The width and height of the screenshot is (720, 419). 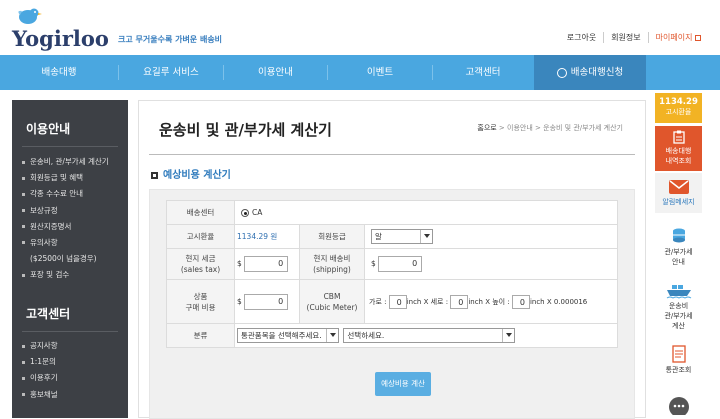 What do you see at coordinates (459, 301) in the screenshot?
I see `length-input: 0` at bounding box center [459, 301].